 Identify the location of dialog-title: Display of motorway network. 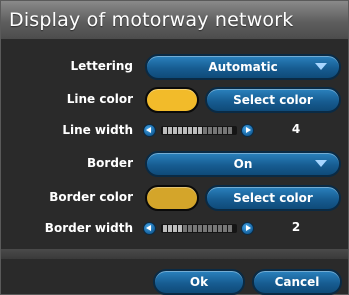
(151, 20).